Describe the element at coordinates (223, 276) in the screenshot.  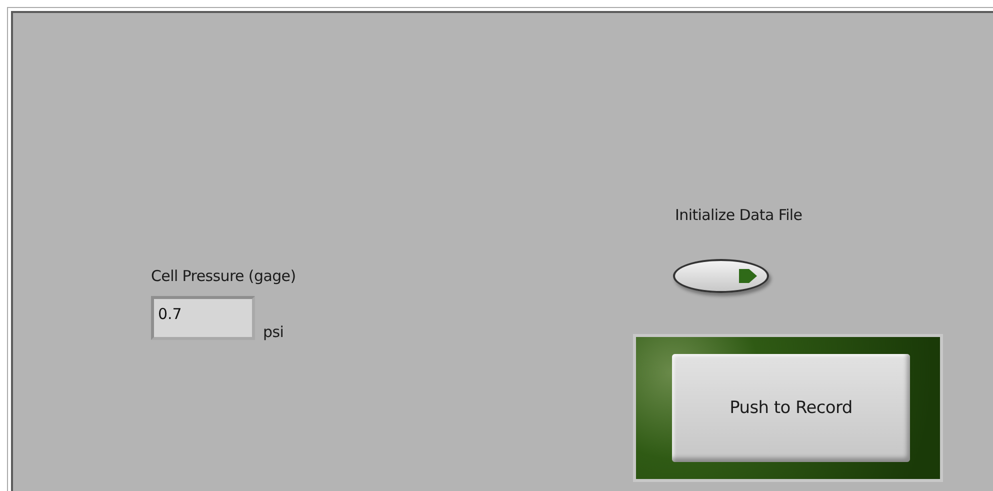
I see `numeric-label: Cell Pressure (gage)` at that location.